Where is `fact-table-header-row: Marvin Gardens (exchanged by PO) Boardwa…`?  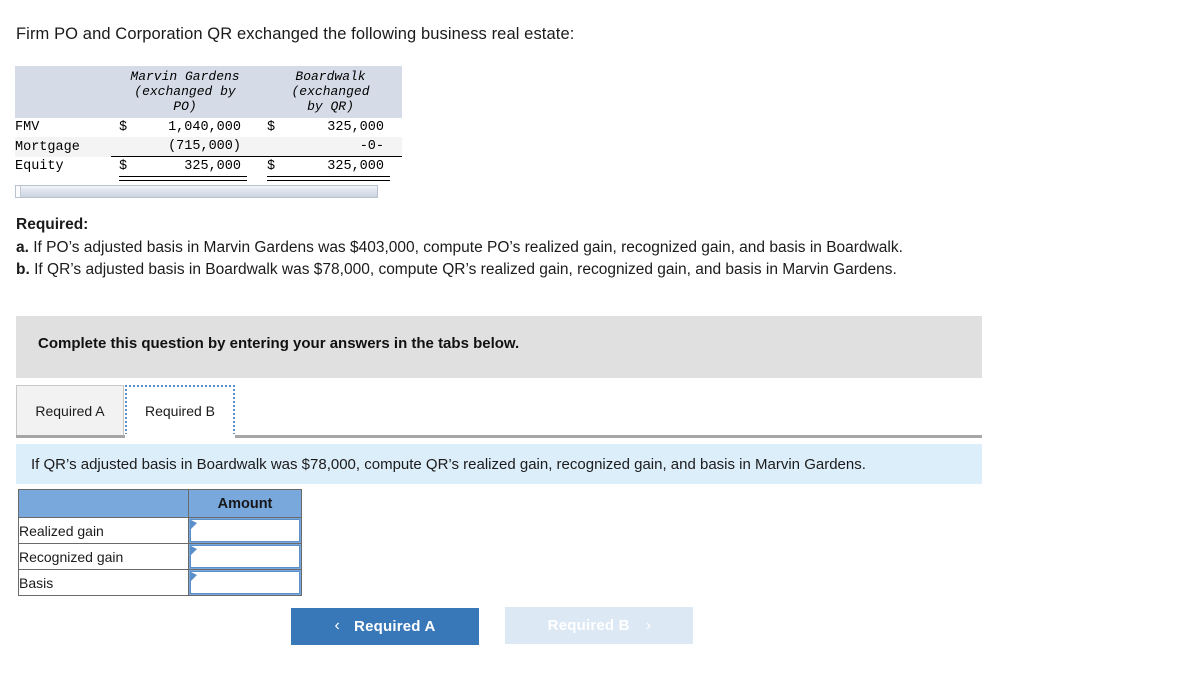
fact-table-header-row: Marvin Gardens (exchanged by PO) Boardwa… is located at coordinates (208, 92).